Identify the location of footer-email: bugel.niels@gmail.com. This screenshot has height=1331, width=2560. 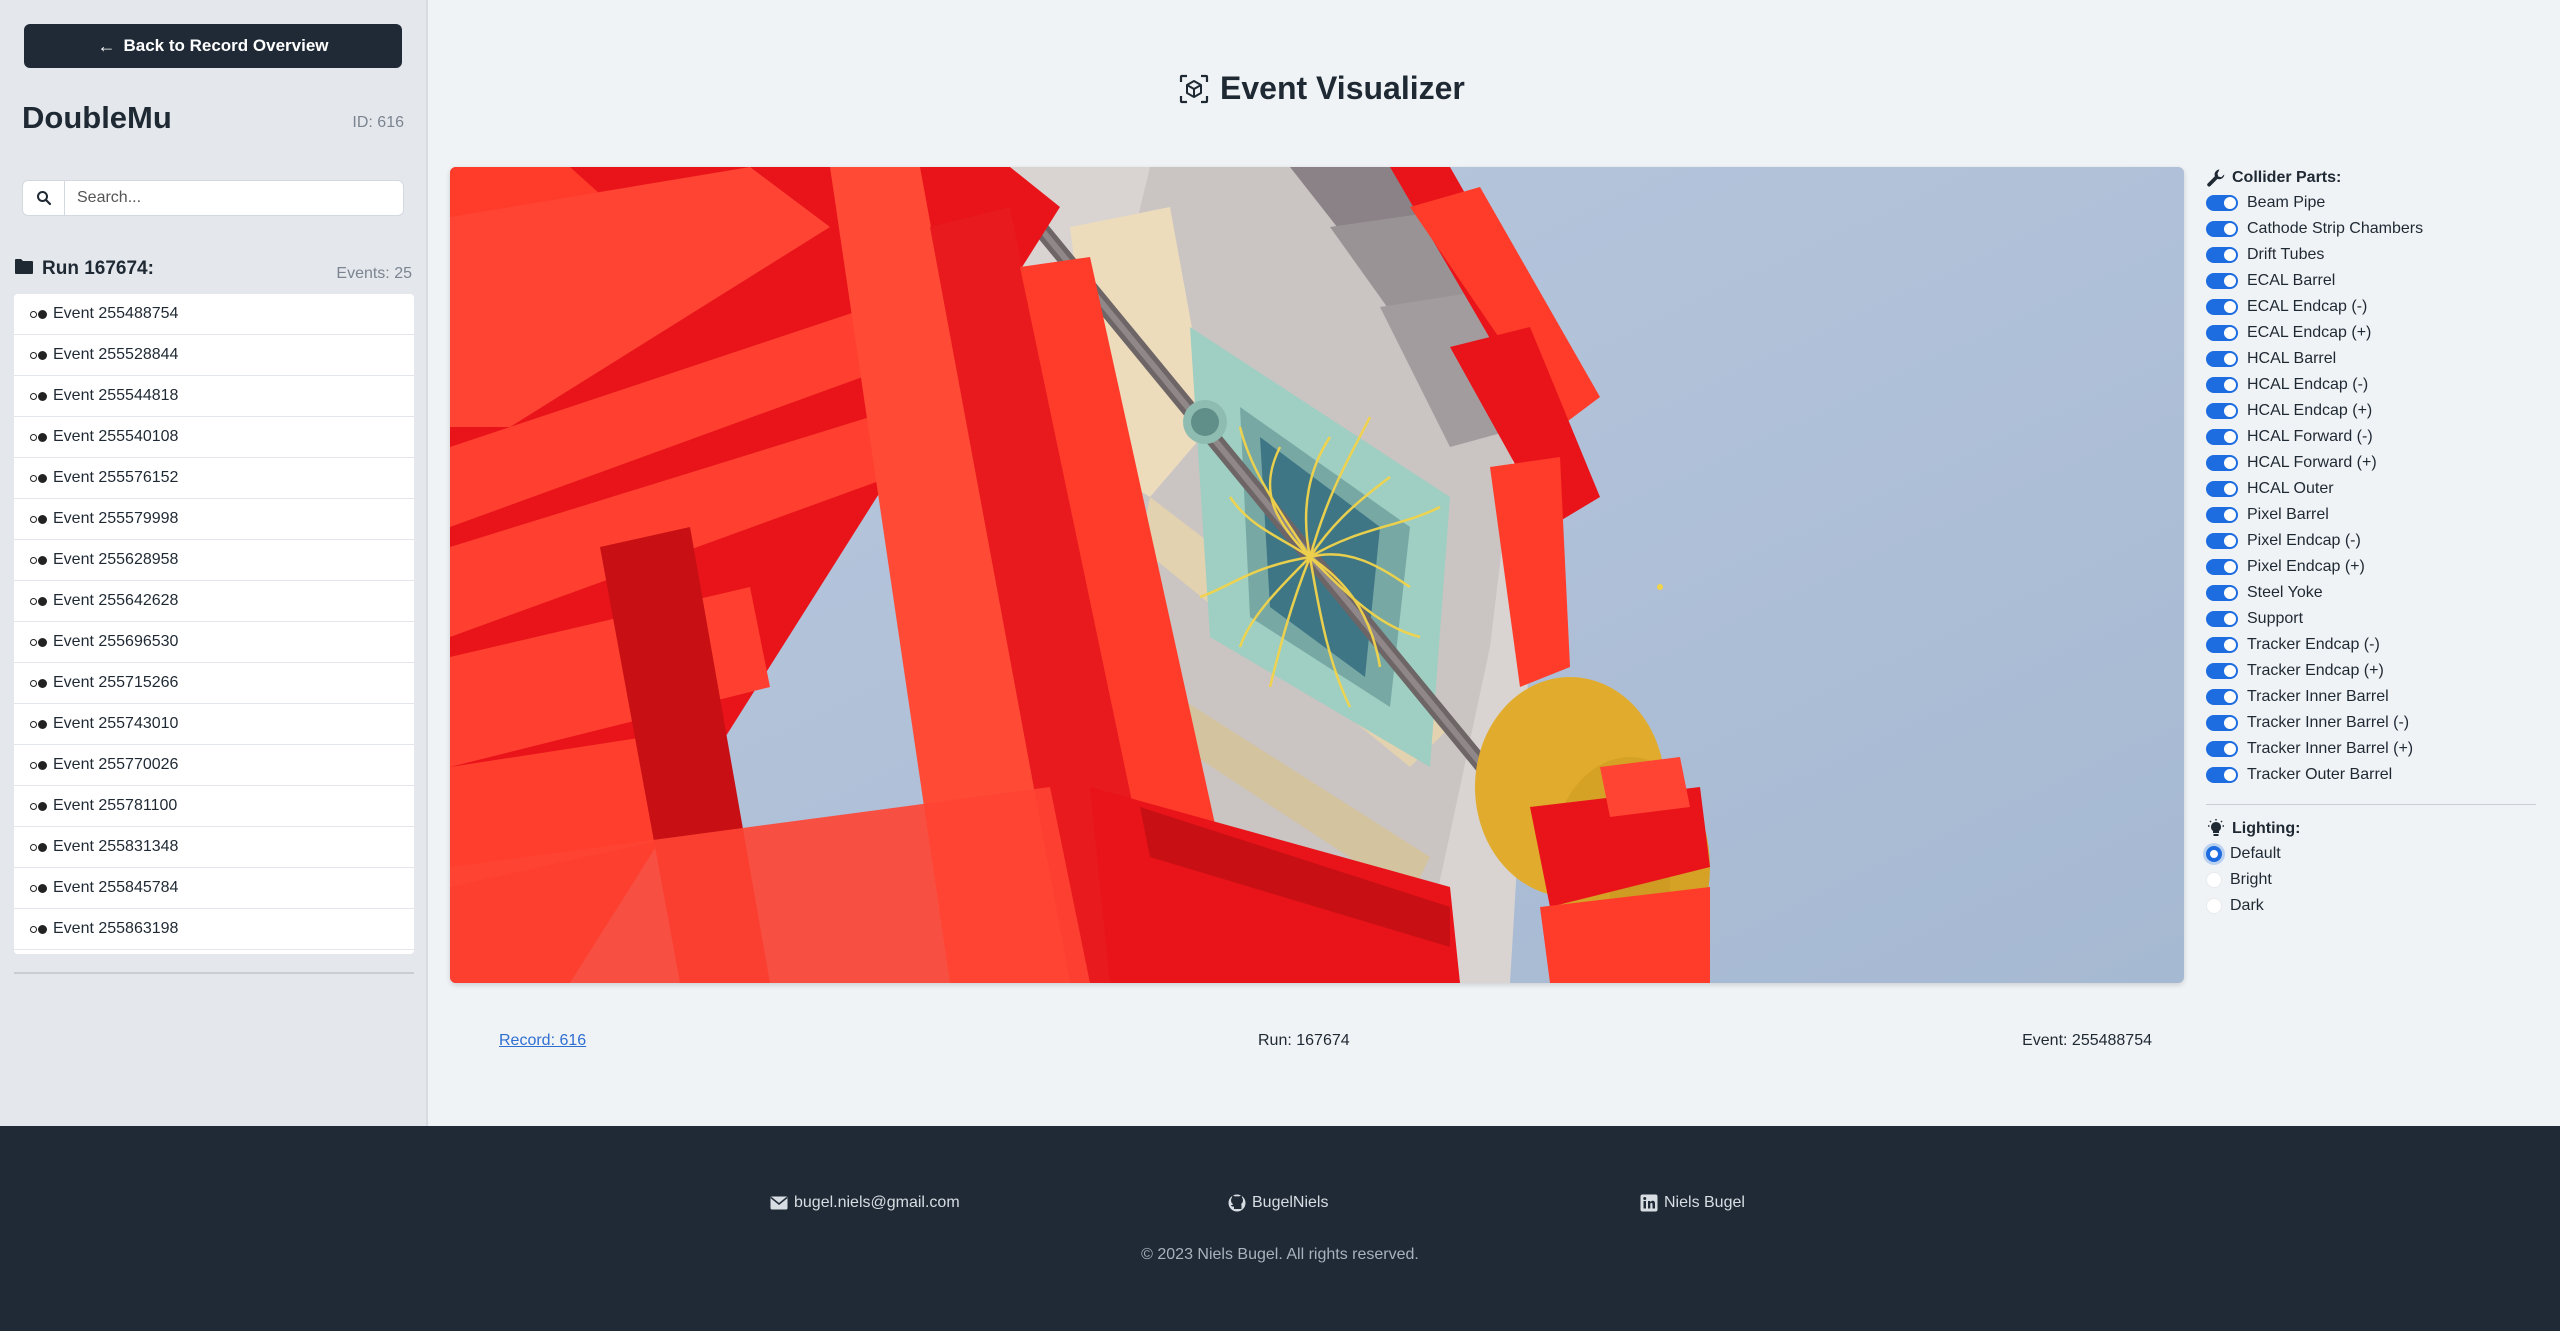
(877, 1202).